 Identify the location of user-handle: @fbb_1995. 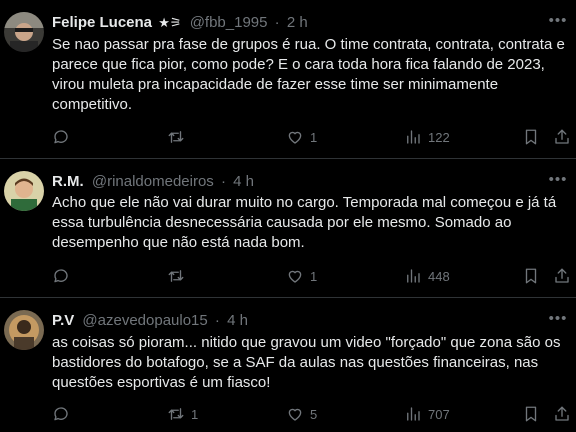
(229, 22).